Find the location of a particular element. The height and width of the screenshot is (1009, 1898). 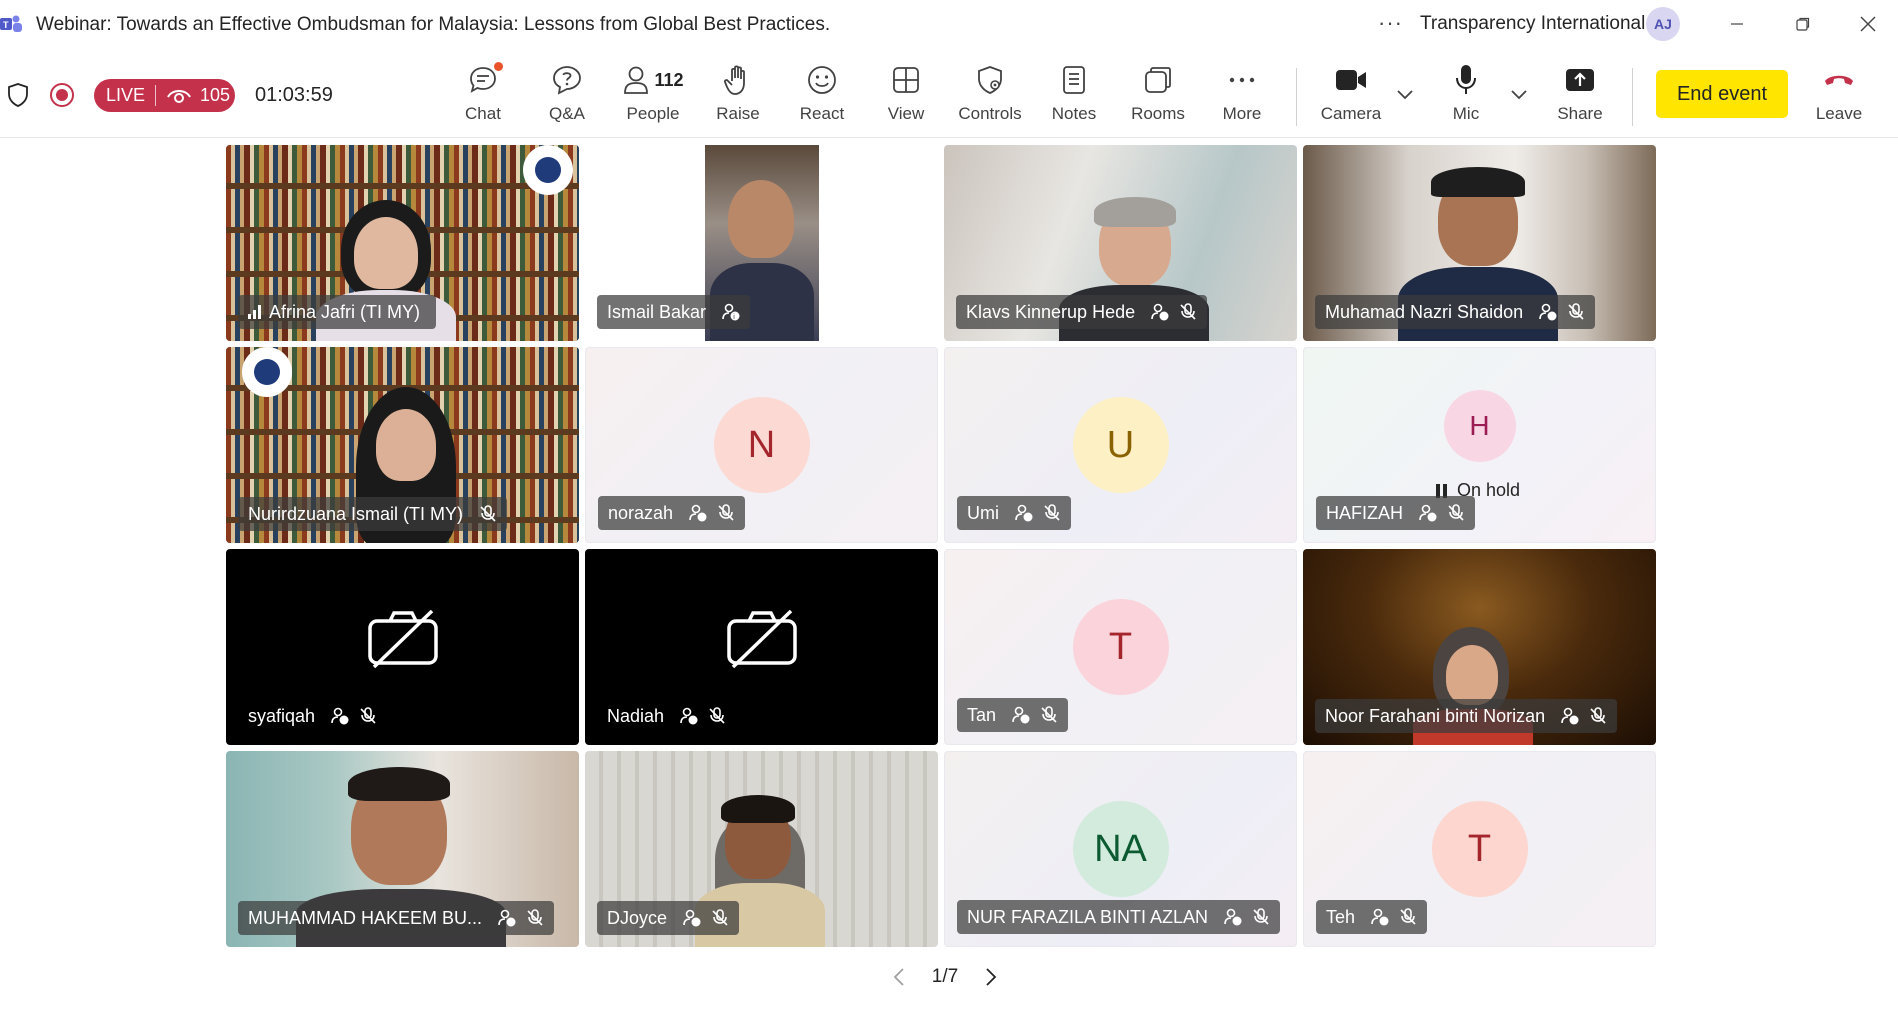

view-label: View is located at coordinates (906, 113).